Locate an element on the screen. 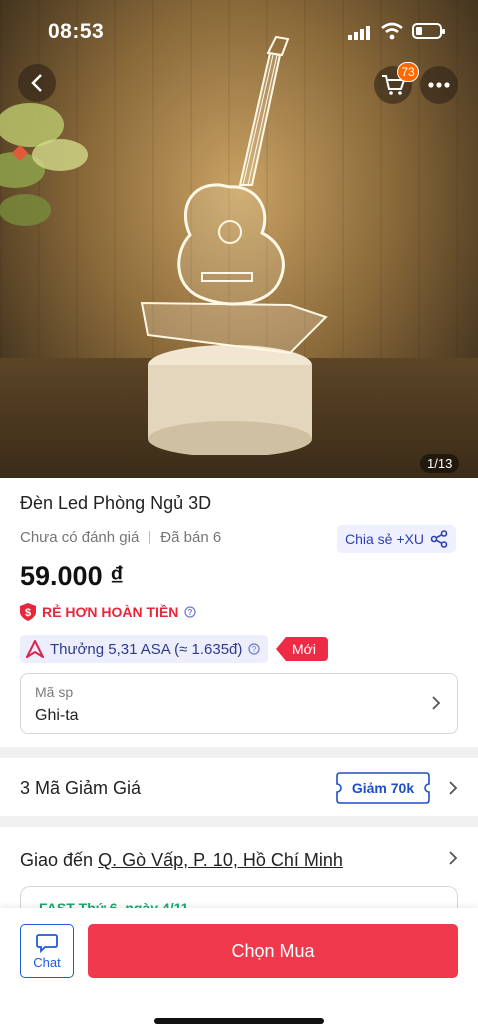  product-title: Đèn Led Phòng Ngủ 3D is located at coordinates (116, 503).